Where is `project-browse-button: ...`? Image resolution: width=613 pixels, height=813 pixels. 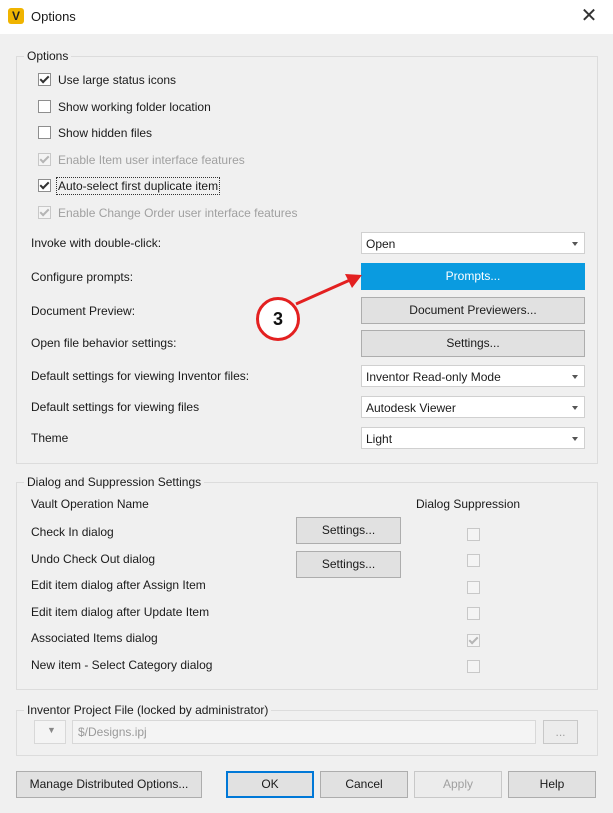 project-browse-button: ... is located at coordinates (560, 732).